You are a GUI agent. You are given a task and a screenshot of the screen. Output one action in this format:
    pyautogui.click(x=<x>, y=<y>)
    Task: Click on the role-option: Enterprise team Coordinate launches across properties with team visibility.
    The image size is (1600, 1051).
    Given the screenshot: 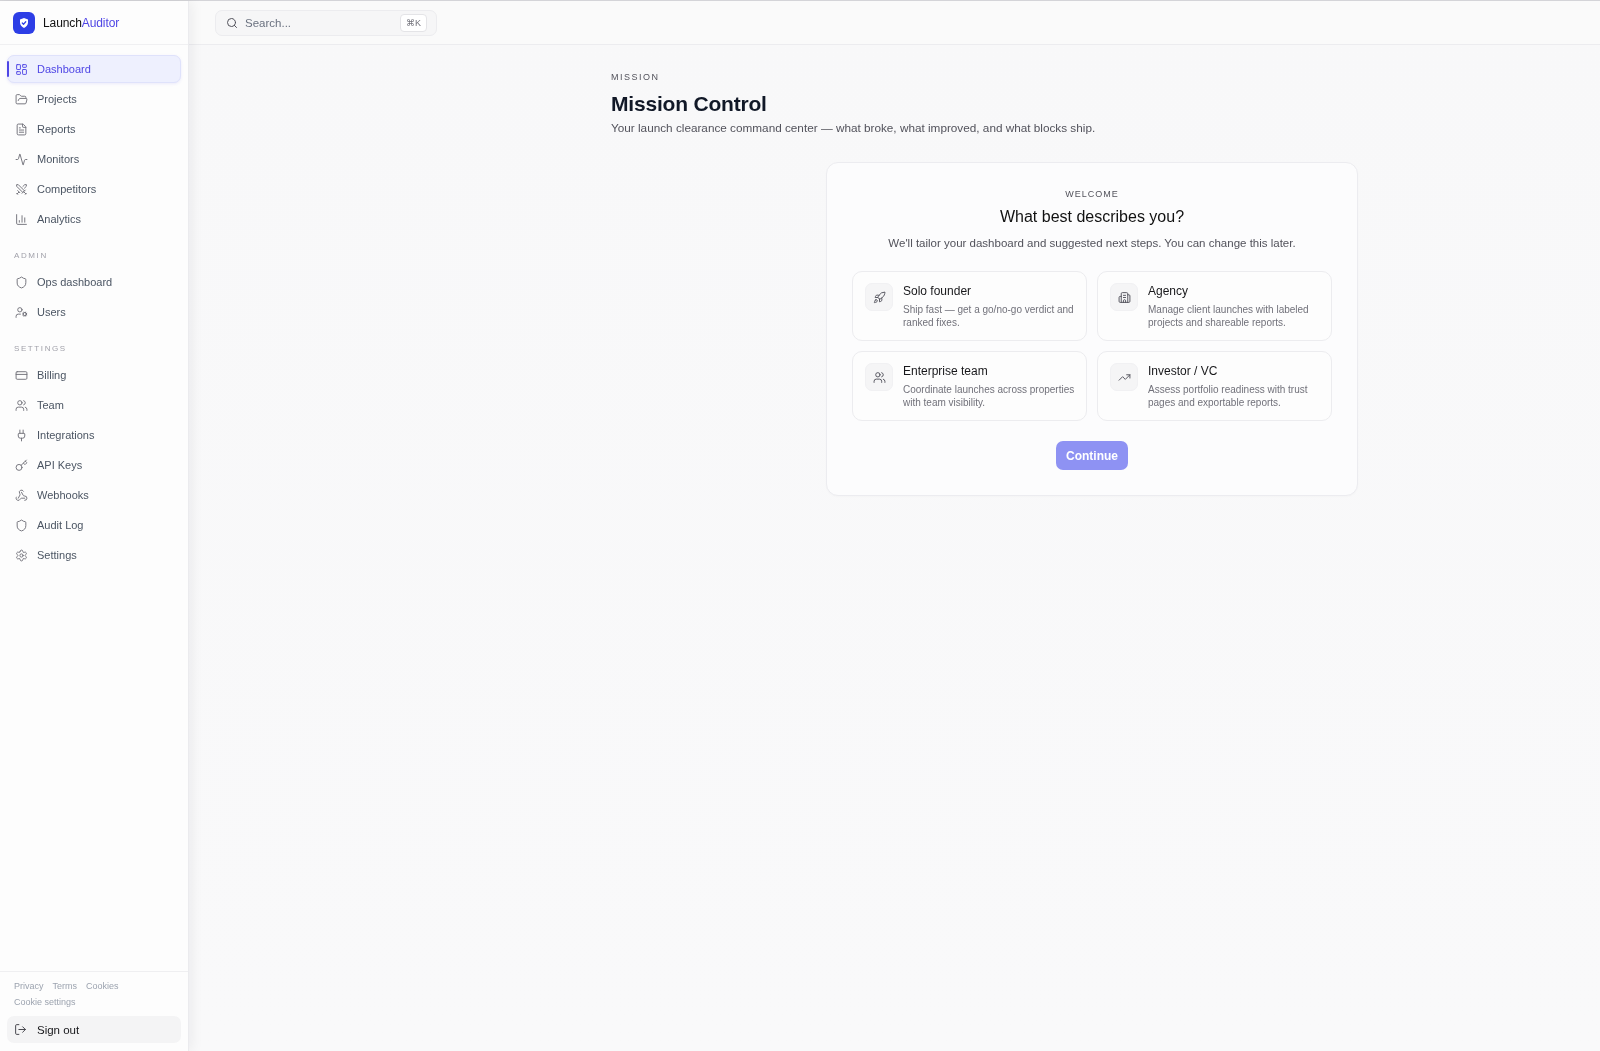 What is the action you would take?
    pyautogui.click(x=969, y=386)
    